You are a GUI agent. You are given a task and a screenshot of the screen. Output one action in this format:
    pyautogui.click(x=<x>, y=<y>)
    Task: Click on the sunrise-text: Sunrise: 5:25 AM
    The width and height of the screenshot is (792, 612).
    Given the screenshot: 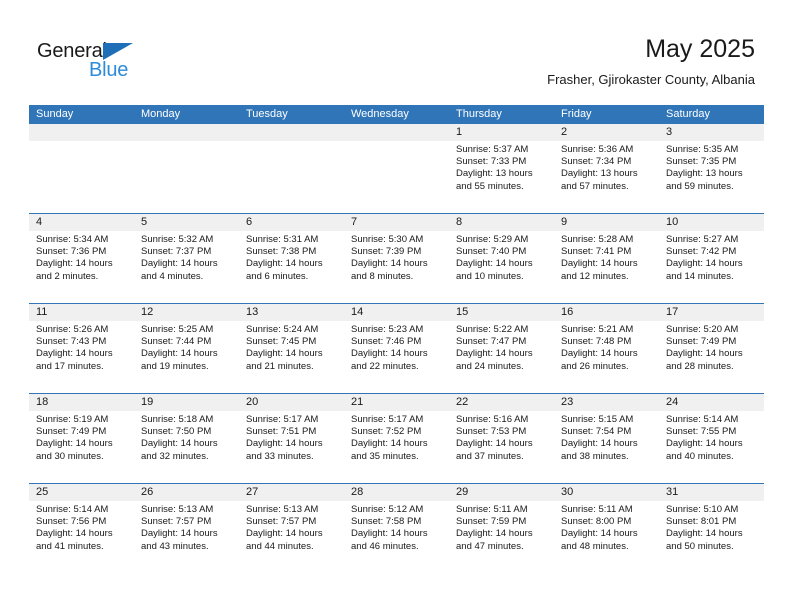 What is the action you would take?
    pyautogui.click(x=177, y=329)
    